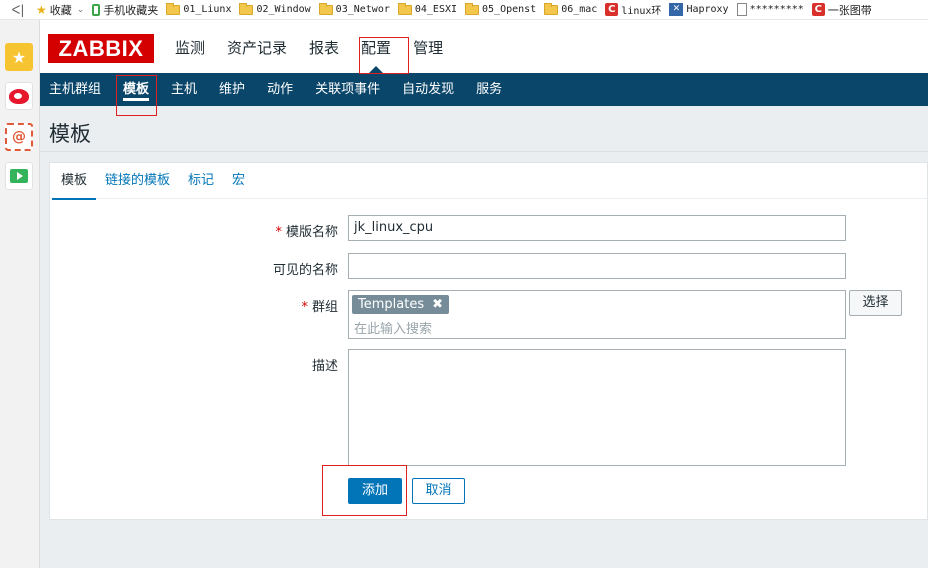 Image resolution: width=928 pixels, height=568 pixels. I want to click on bookmark-label: linux环, so click(641, 11).